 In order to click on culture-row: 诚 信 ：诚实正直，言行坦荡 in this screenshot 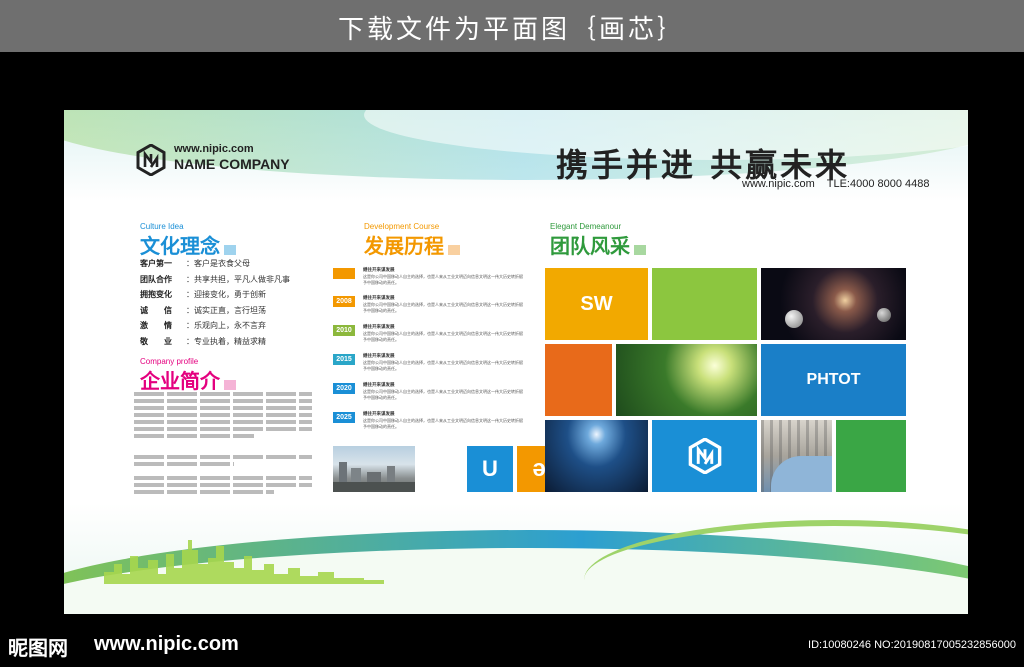, I will do `click(215, 311)`.